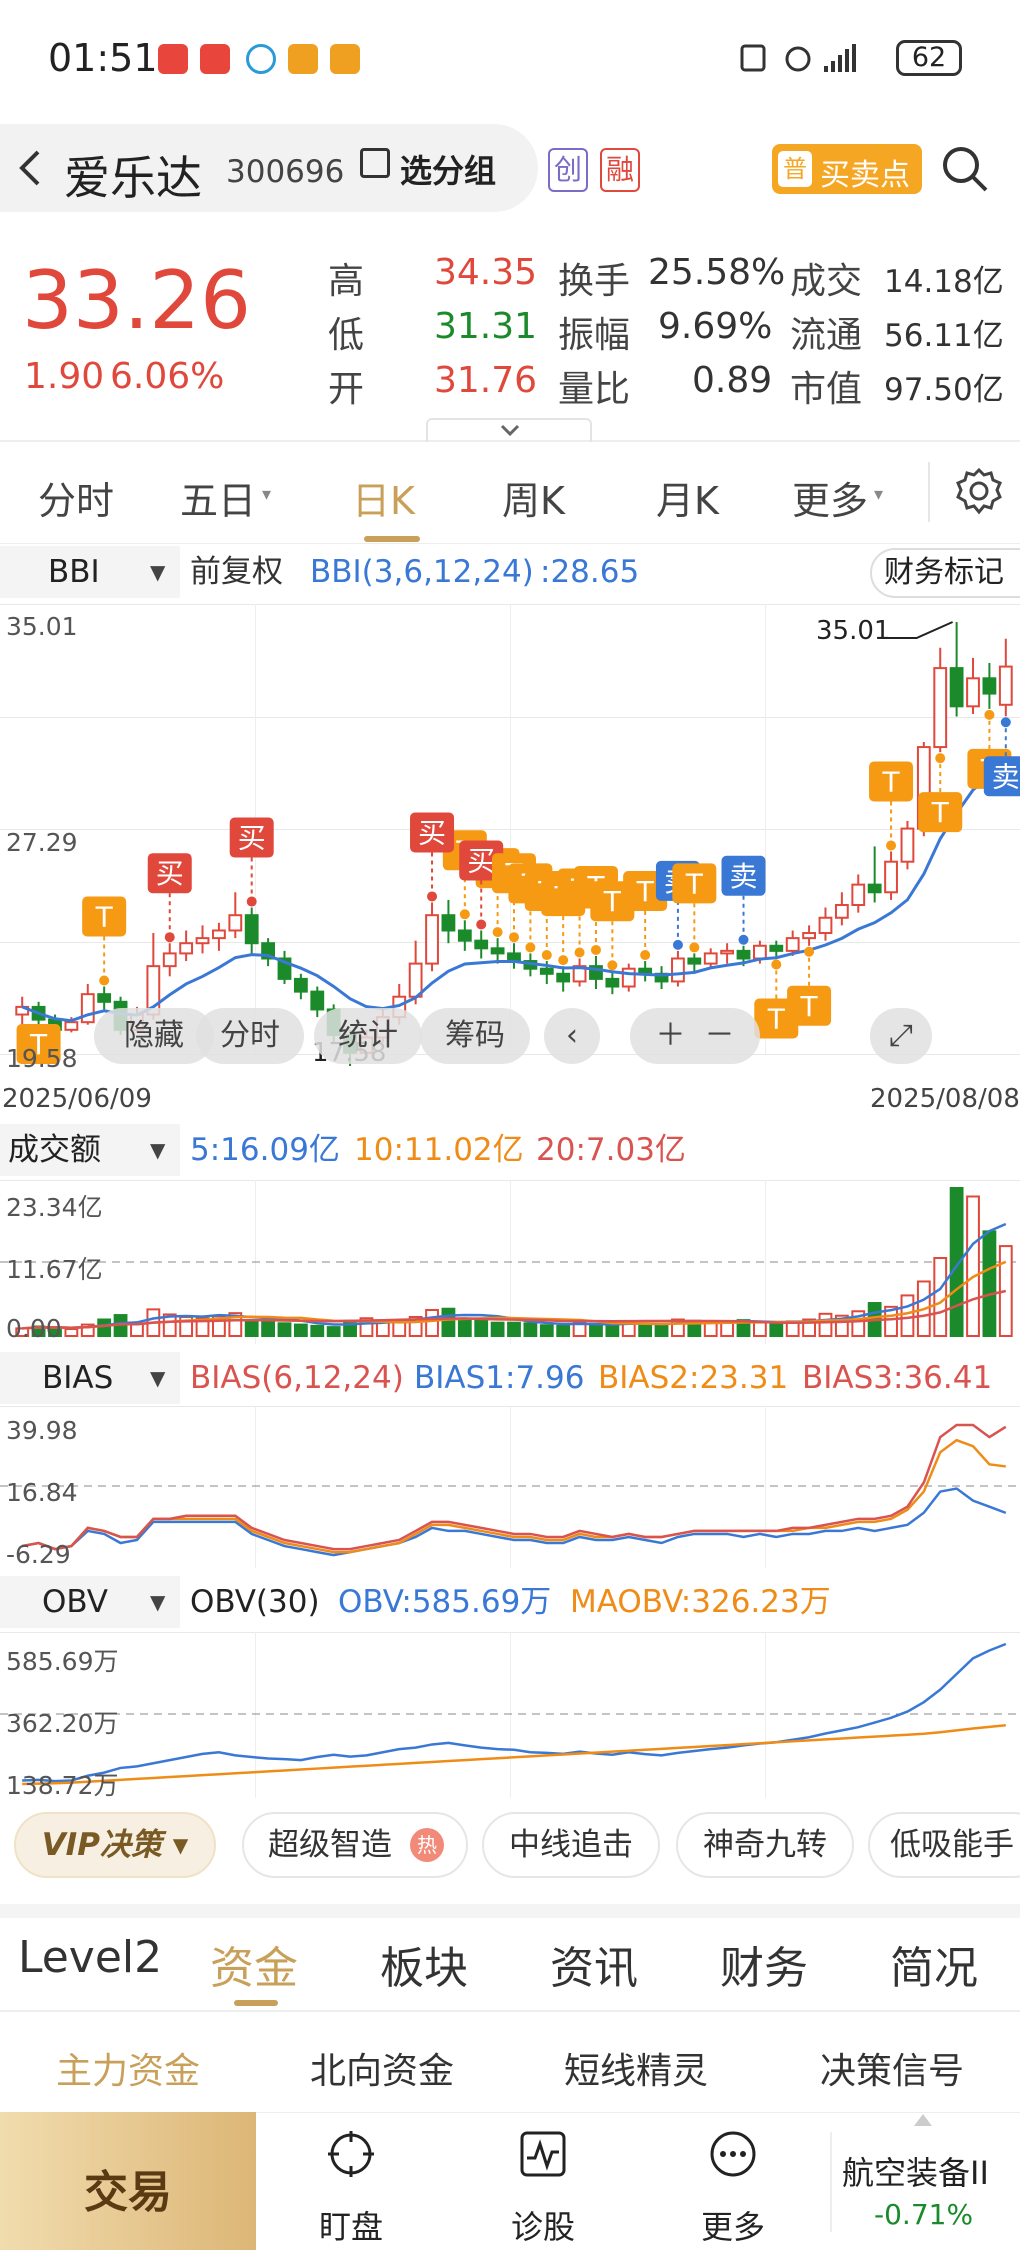 The height and width of the screenshot is (2250, 1020). Describe the element at coordinates (448, 169) in the screenshot. I see `select-group-button: 选分组` at that location.